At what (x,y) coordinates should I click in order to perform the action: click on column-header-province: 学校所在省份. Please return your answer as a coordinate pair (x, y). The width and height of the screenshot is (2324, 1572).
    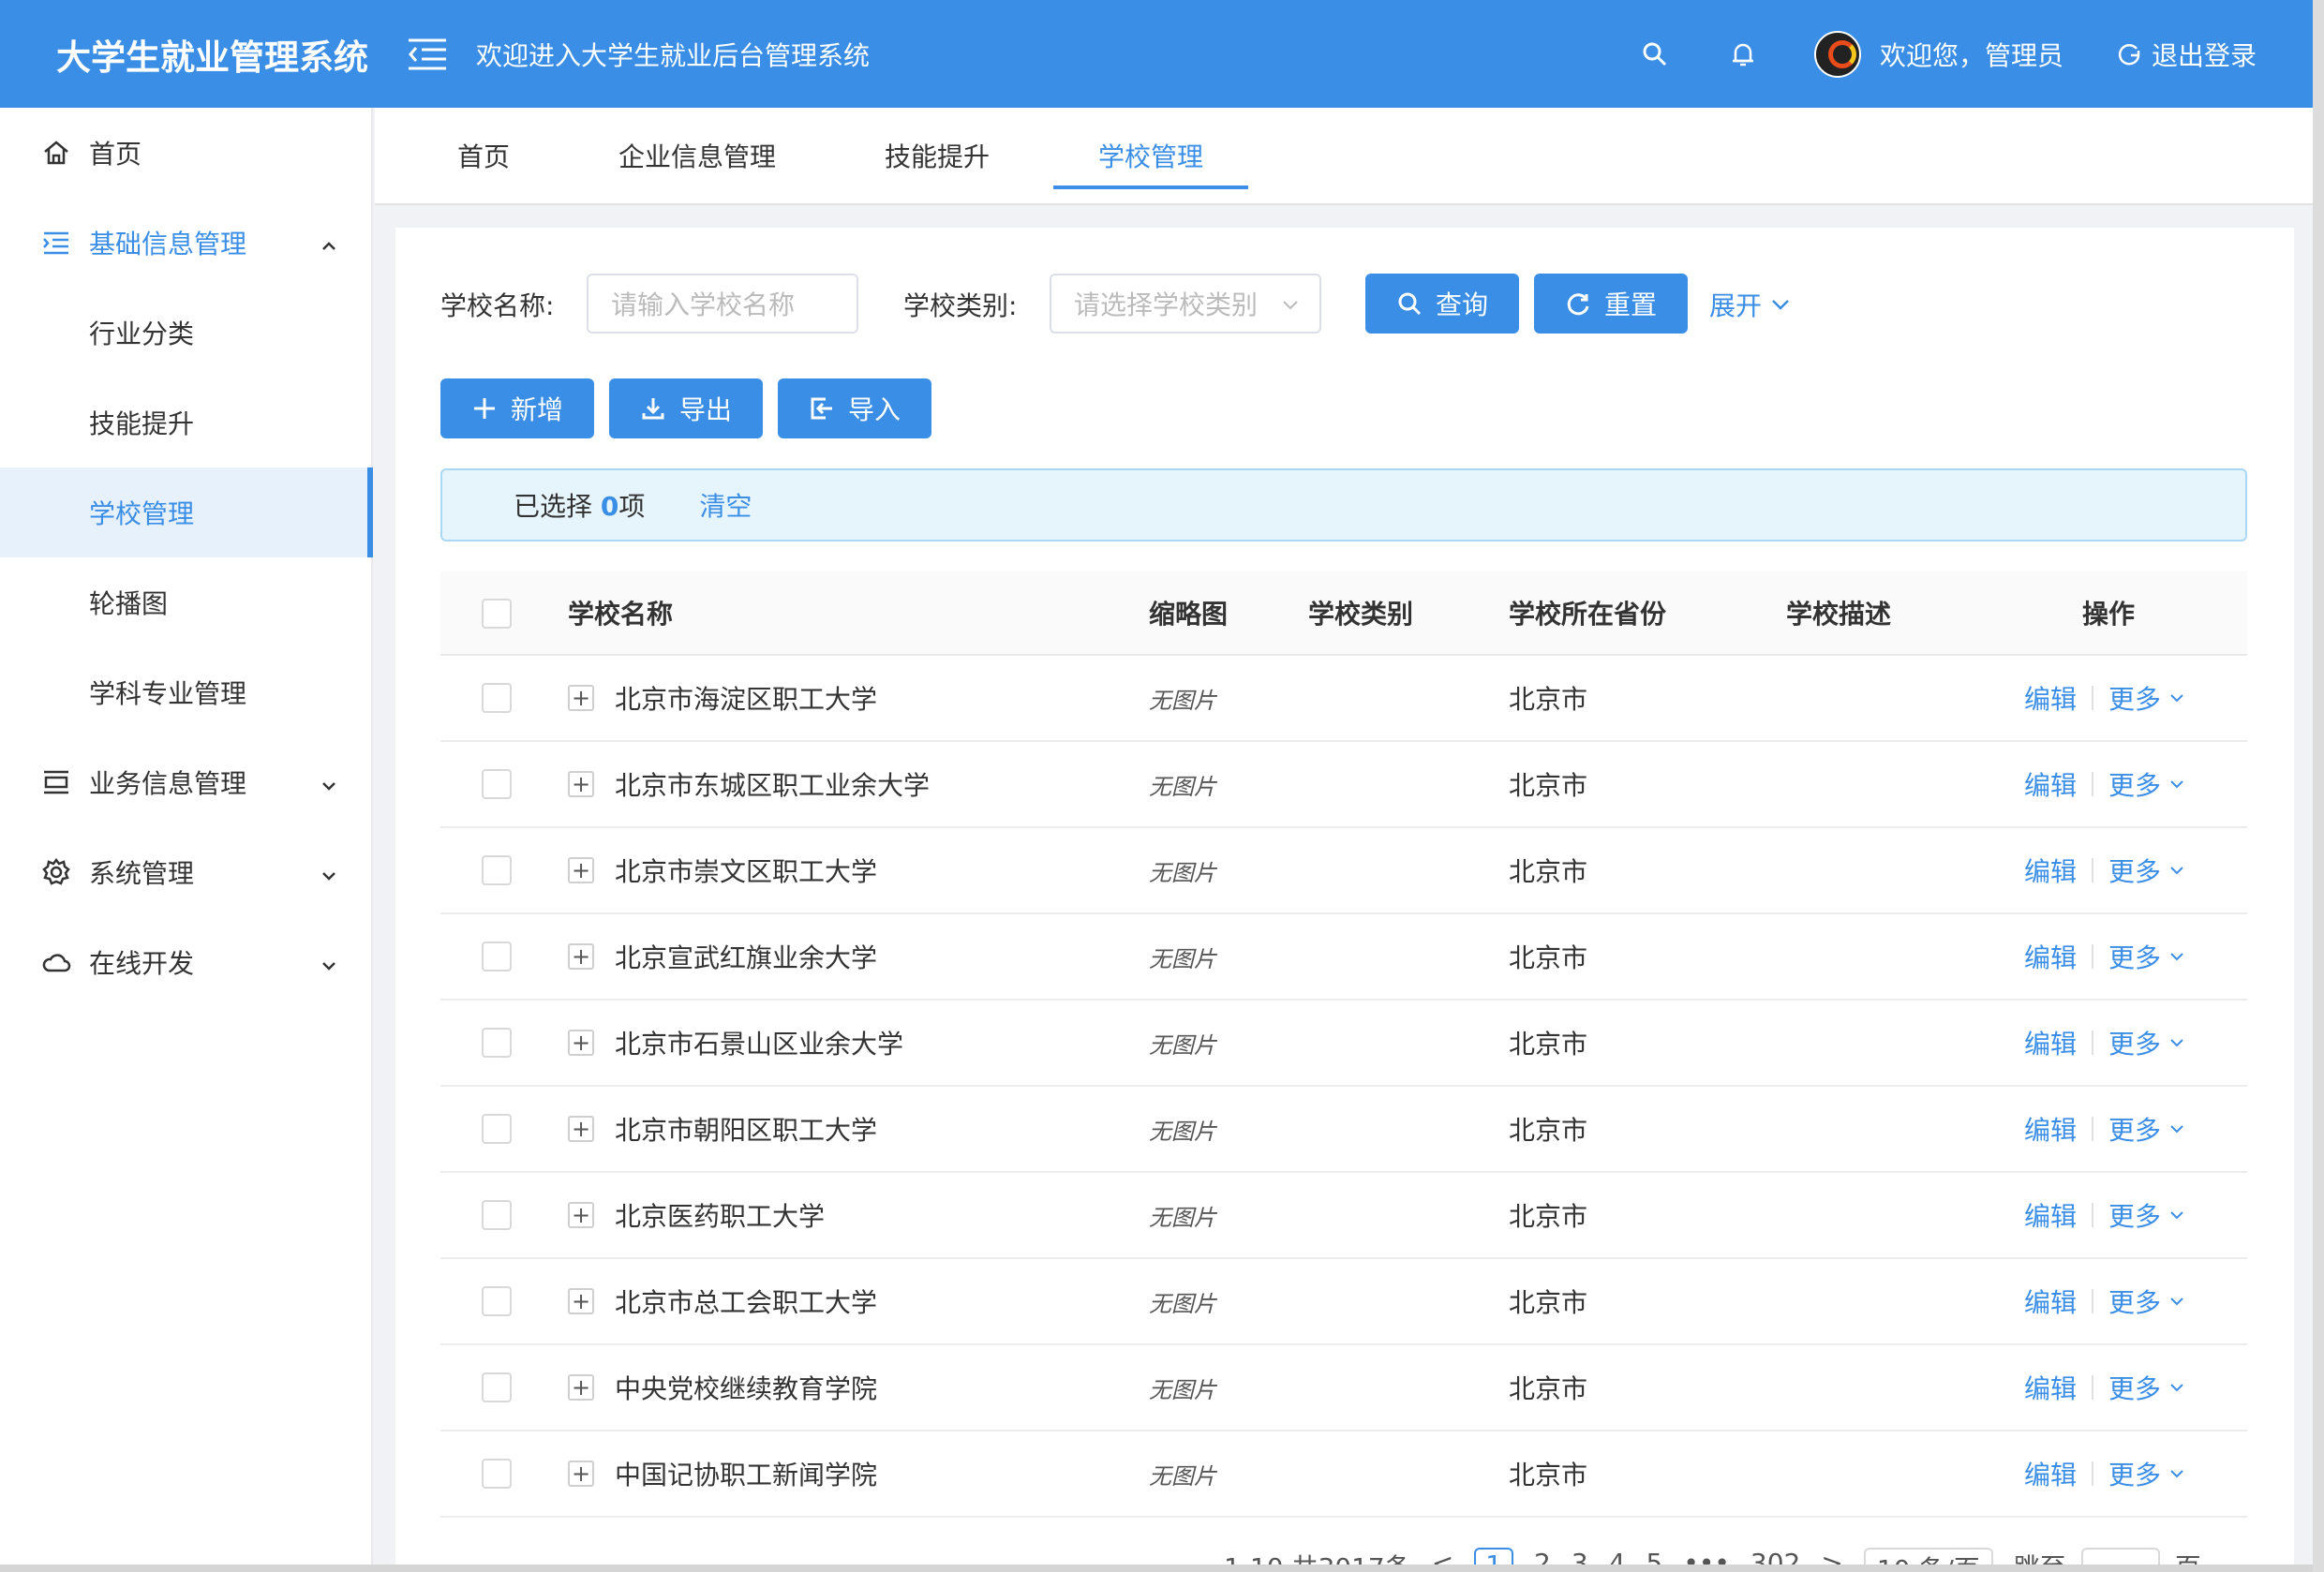
    Looking at the image, I should click on (1587, 612).